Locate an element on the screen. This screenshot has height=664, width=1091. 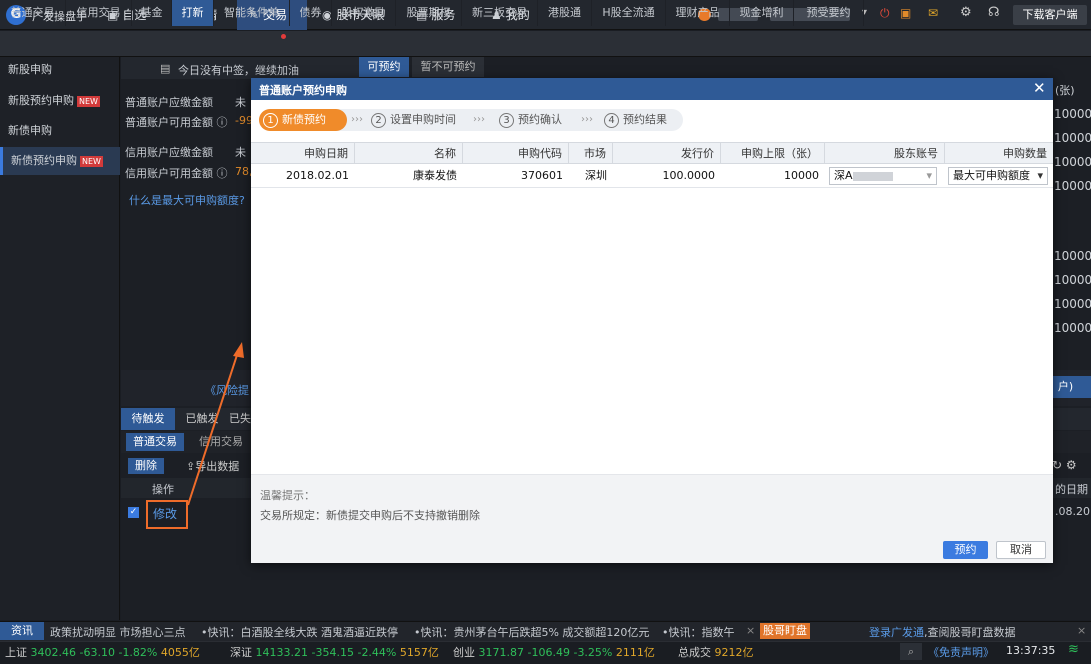
news-item: •快讯：贵州茅台午后跌超5% 成交额超120亿元 is located at coordinates (531, 632).